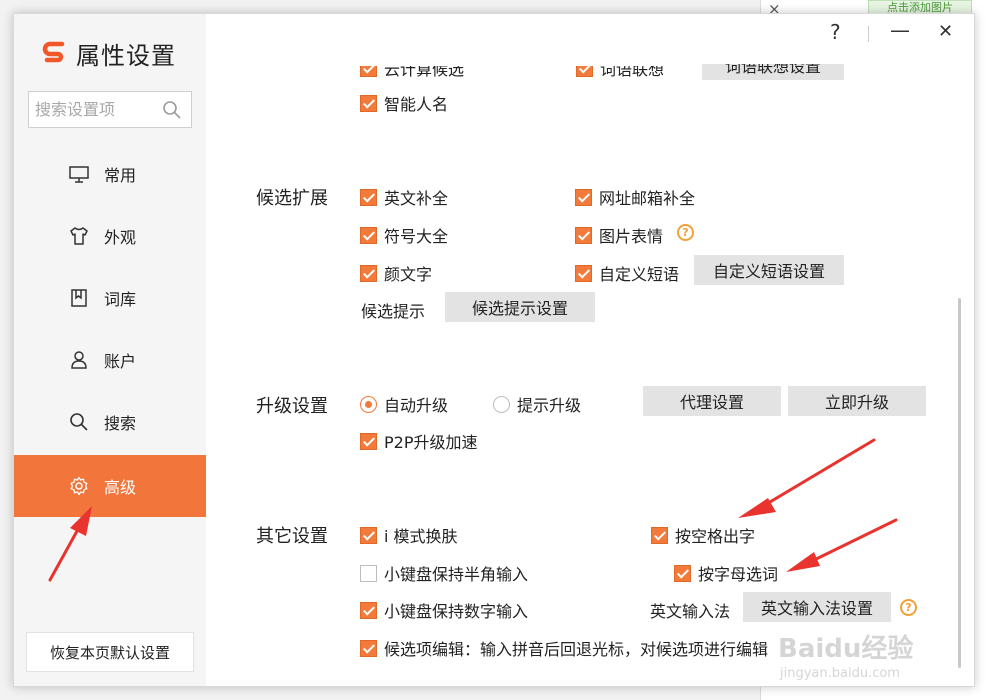 The height and width of the screenshot is (700, 988). I want to click on word-association-checkbox: 词语联想, so click(620, 70).